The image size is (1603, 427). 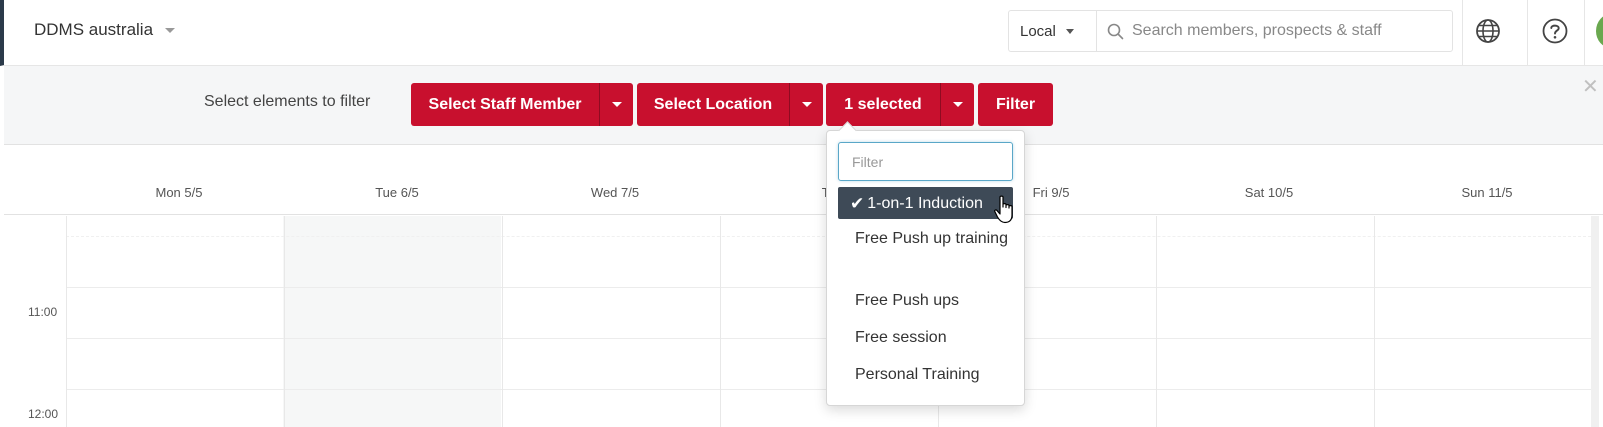 I want to click on staff-member-button-group: Select Staff Member, so click(x=522, y=104).